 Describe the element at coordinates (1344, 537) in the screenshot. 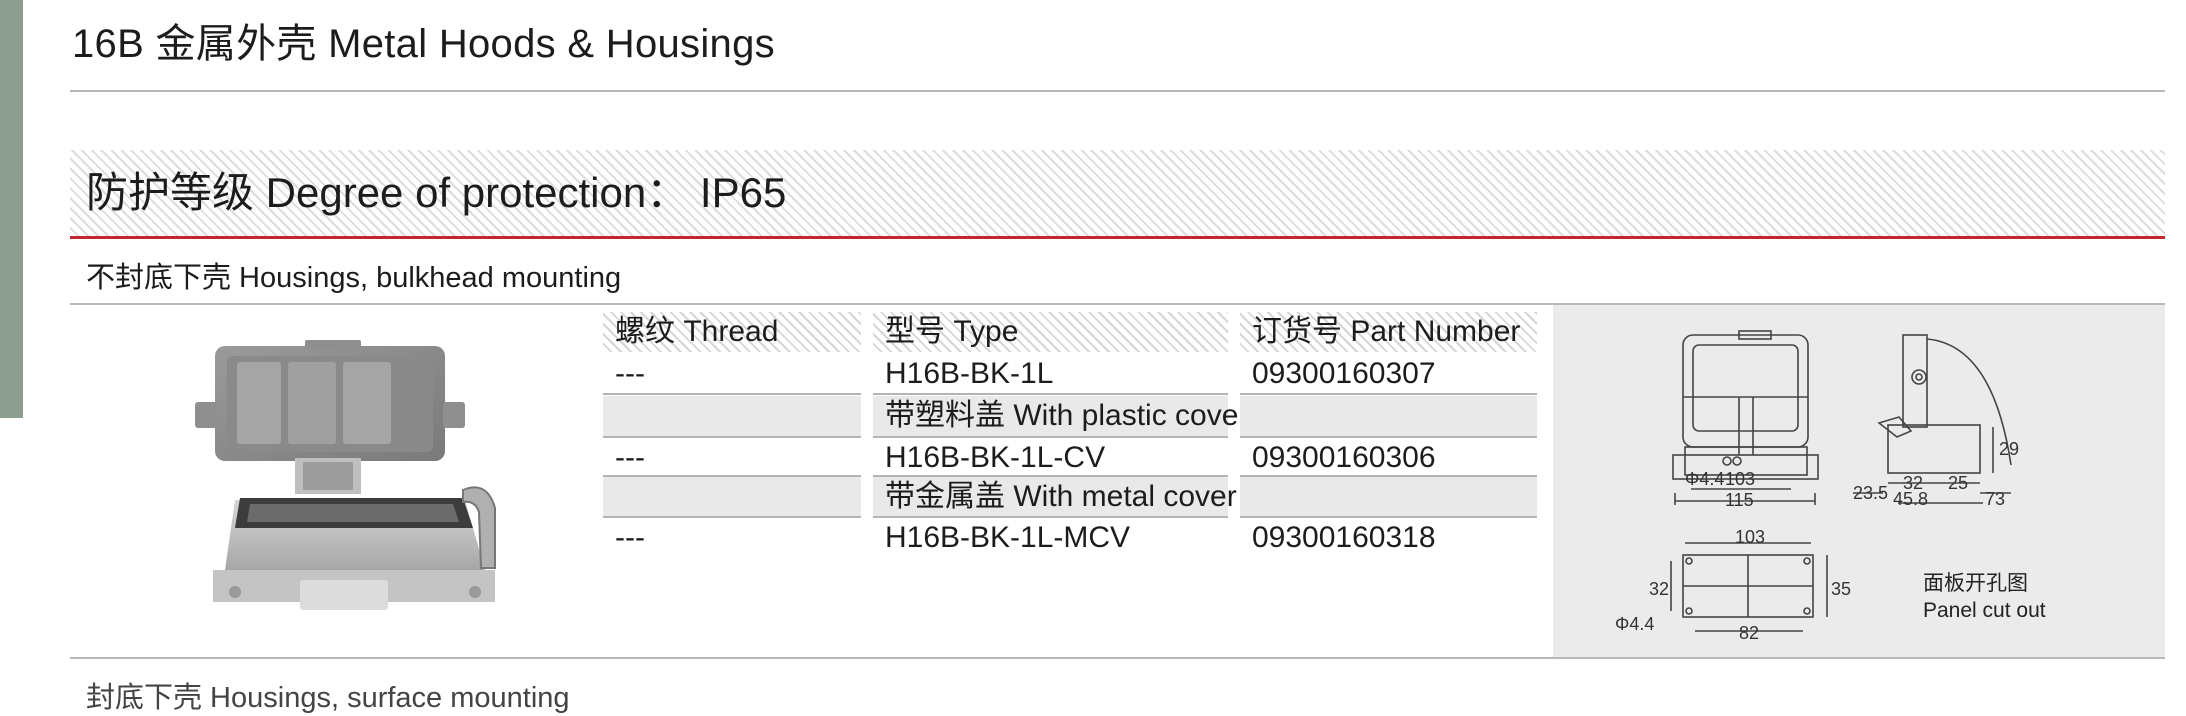

I see `table-row-5-part-number: 09300160318` at that location.